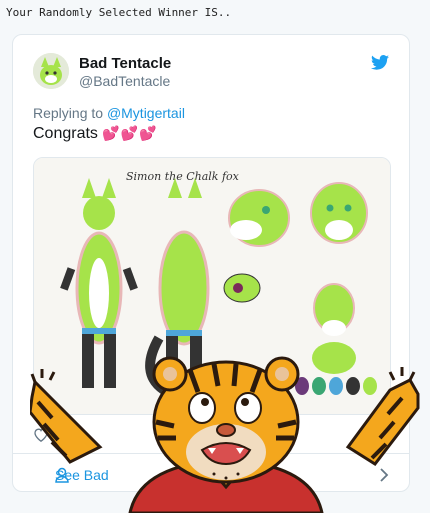 This screenshot has width=430, height=513. What do you see at coordinates (124, 81) in the screenshot?
I see `user-handle: @BadTentacle` at bounding box center [124, 81].